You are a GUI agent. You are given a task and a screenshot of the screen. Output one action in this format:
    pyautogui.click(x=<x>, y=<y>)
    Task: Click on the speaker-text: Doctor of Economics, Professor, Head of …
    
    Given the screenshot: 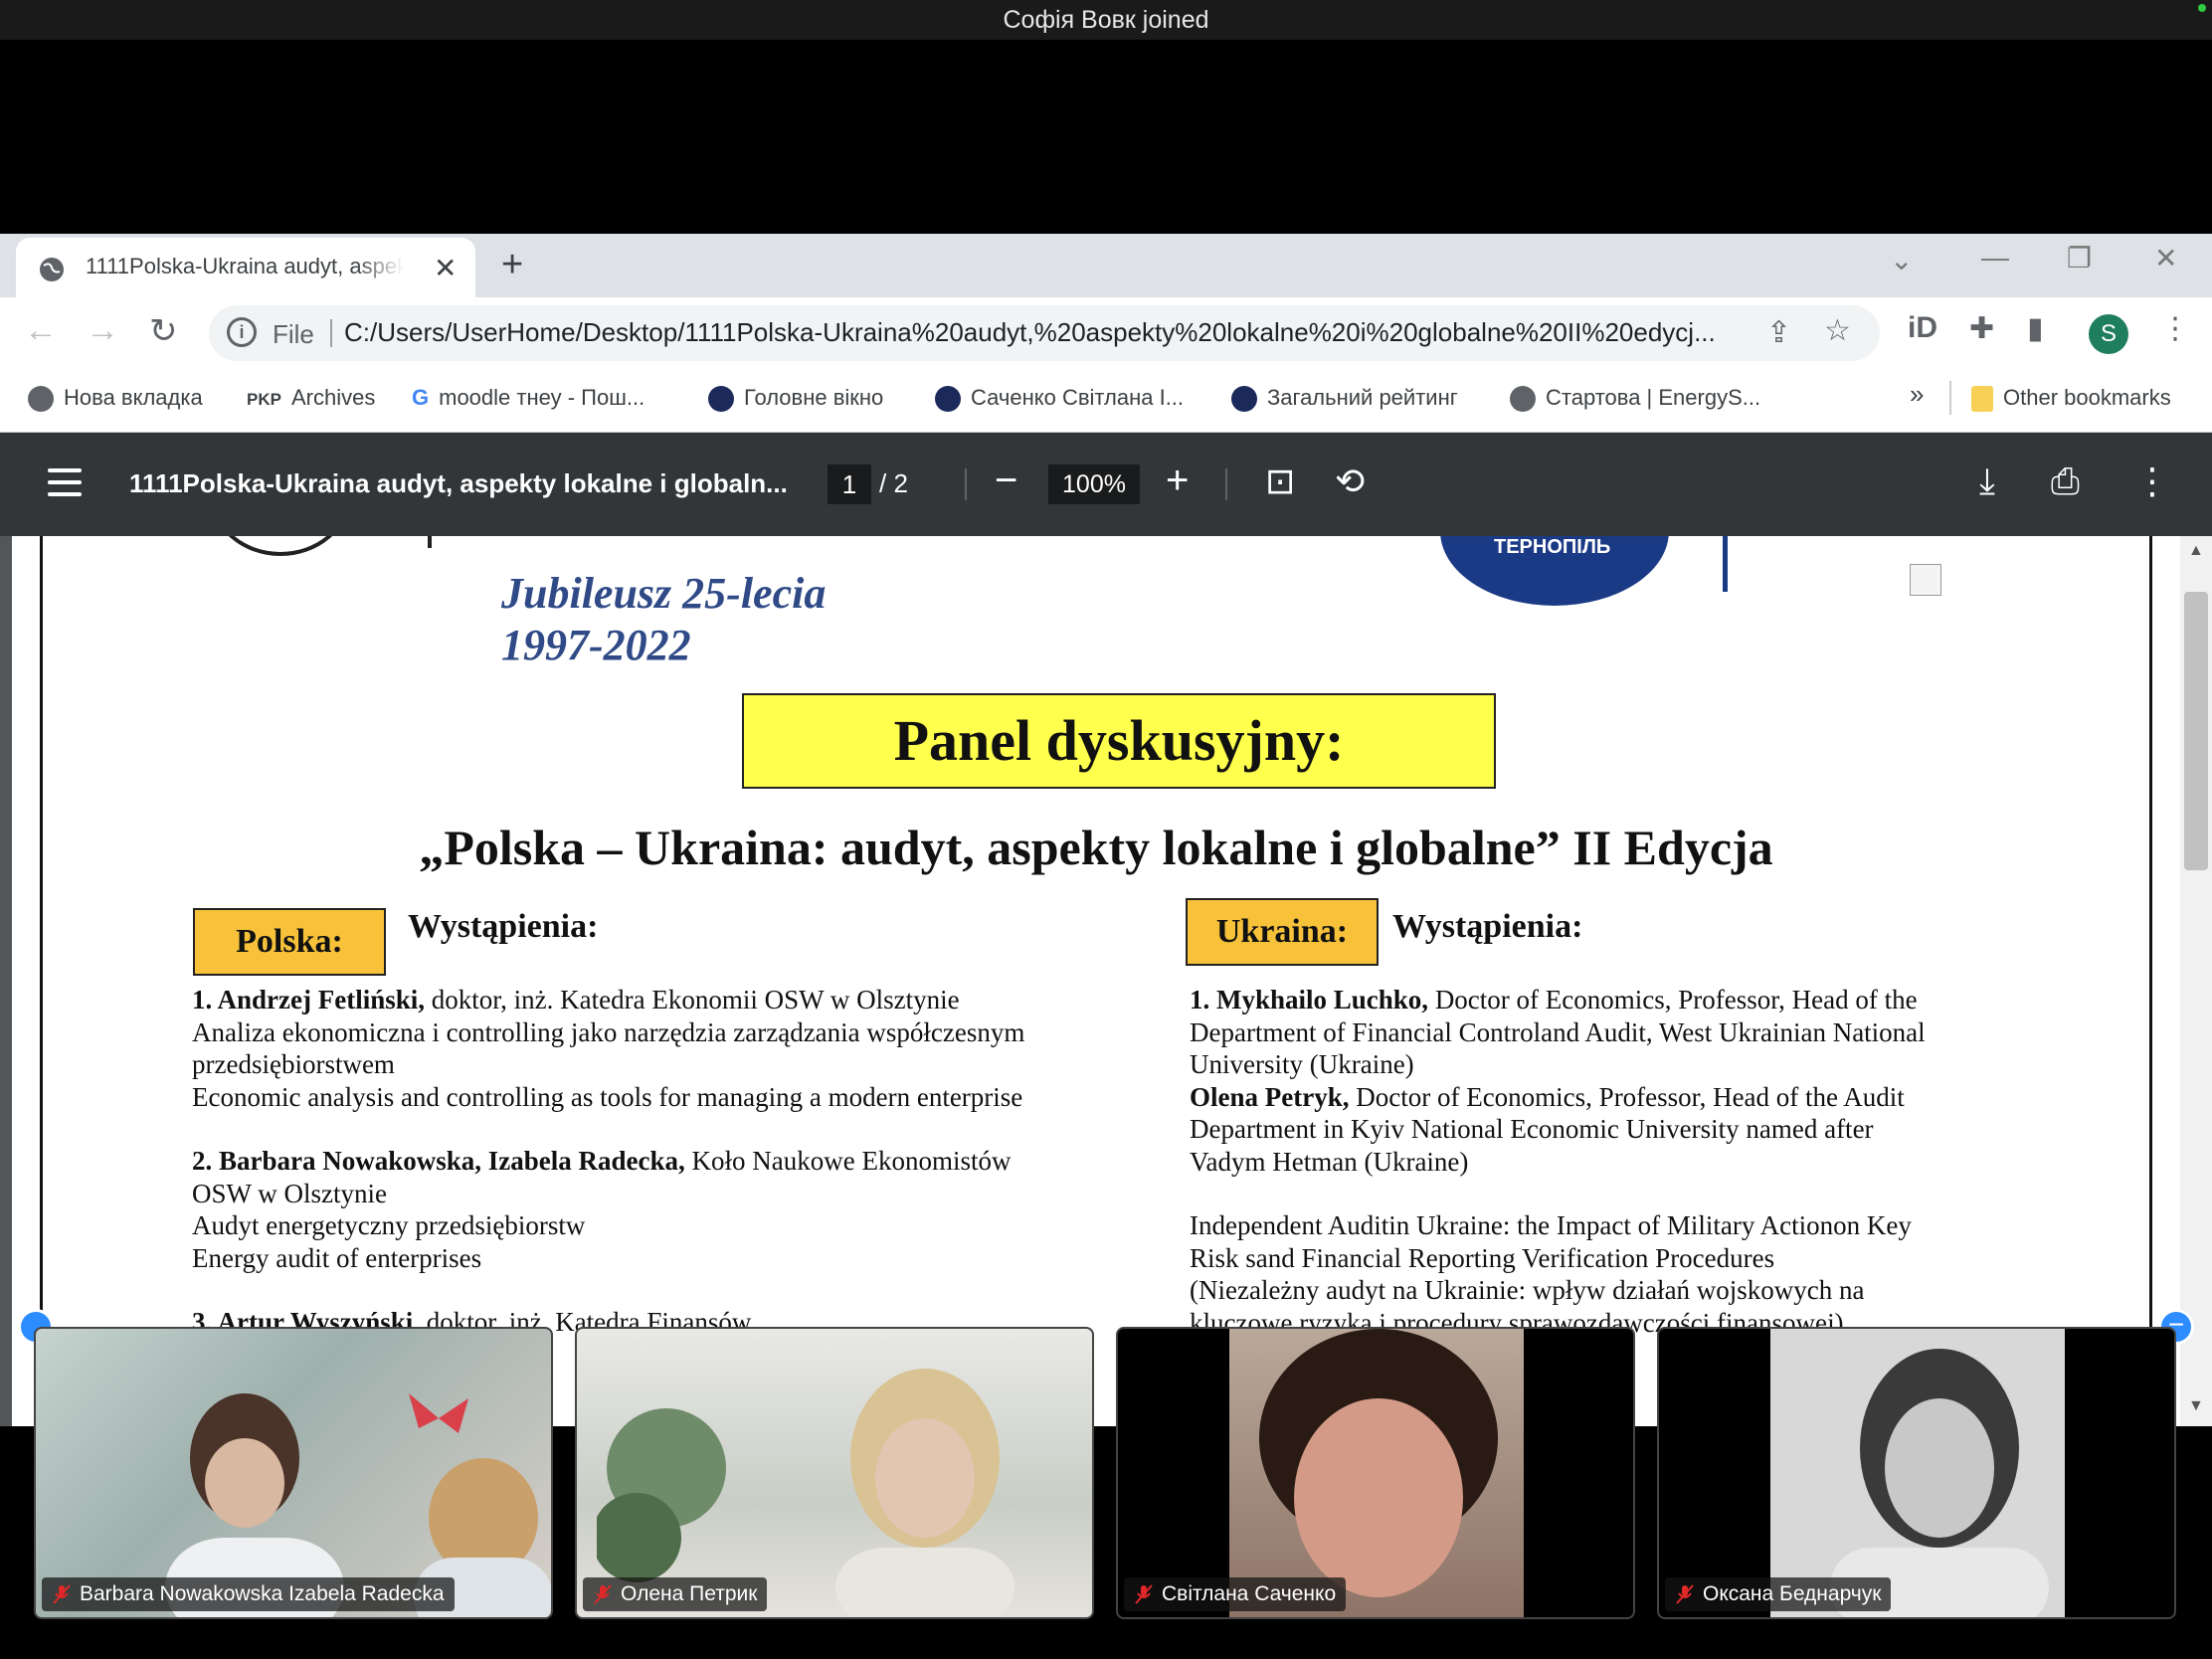 What is the action you would take?
    pyautogui.click(x=1627, y=1096)
    